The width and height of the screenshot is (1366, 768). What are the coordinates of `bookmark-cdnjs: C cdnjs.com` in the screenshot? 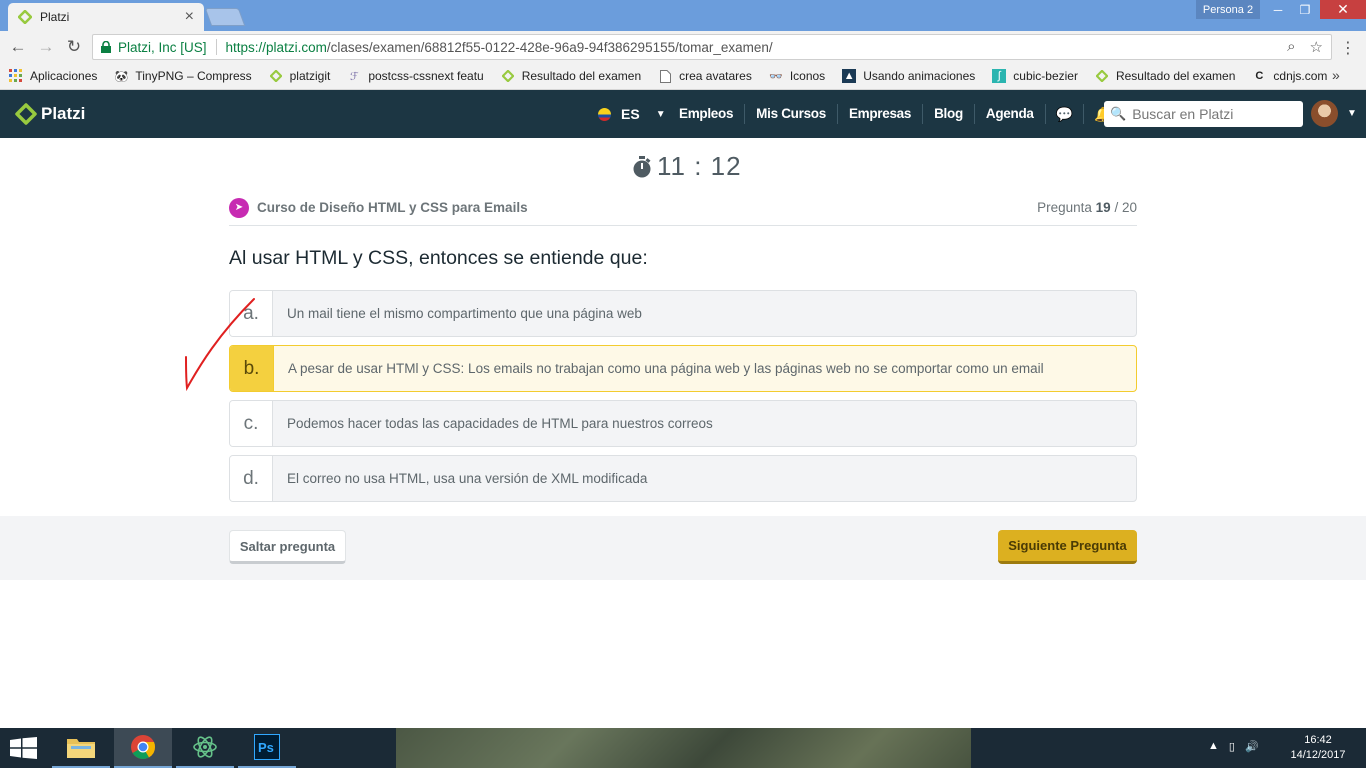 It's located at (1289, 76).